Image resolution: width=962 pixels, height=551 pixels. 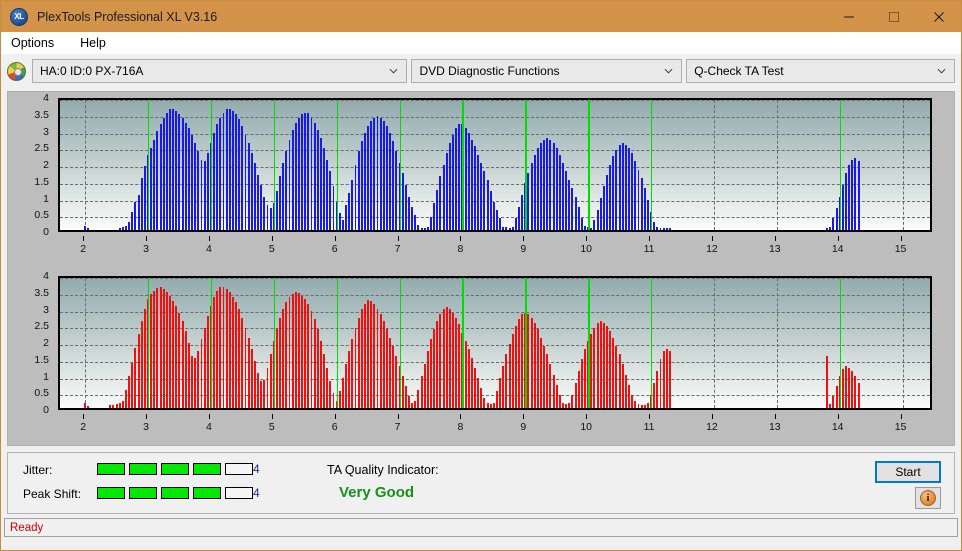 I want to click on menu-item-help: Help, so click(x=97, y=43).